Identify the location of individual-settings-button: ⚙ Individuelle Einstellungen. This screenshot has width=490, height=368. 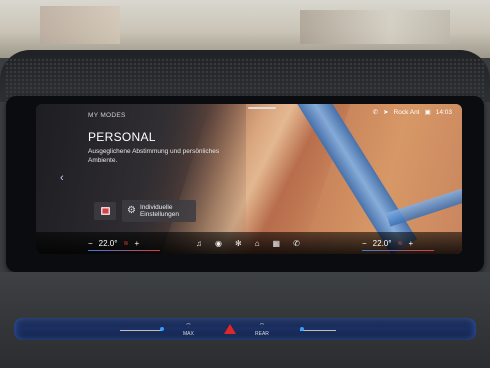
(159, 211).